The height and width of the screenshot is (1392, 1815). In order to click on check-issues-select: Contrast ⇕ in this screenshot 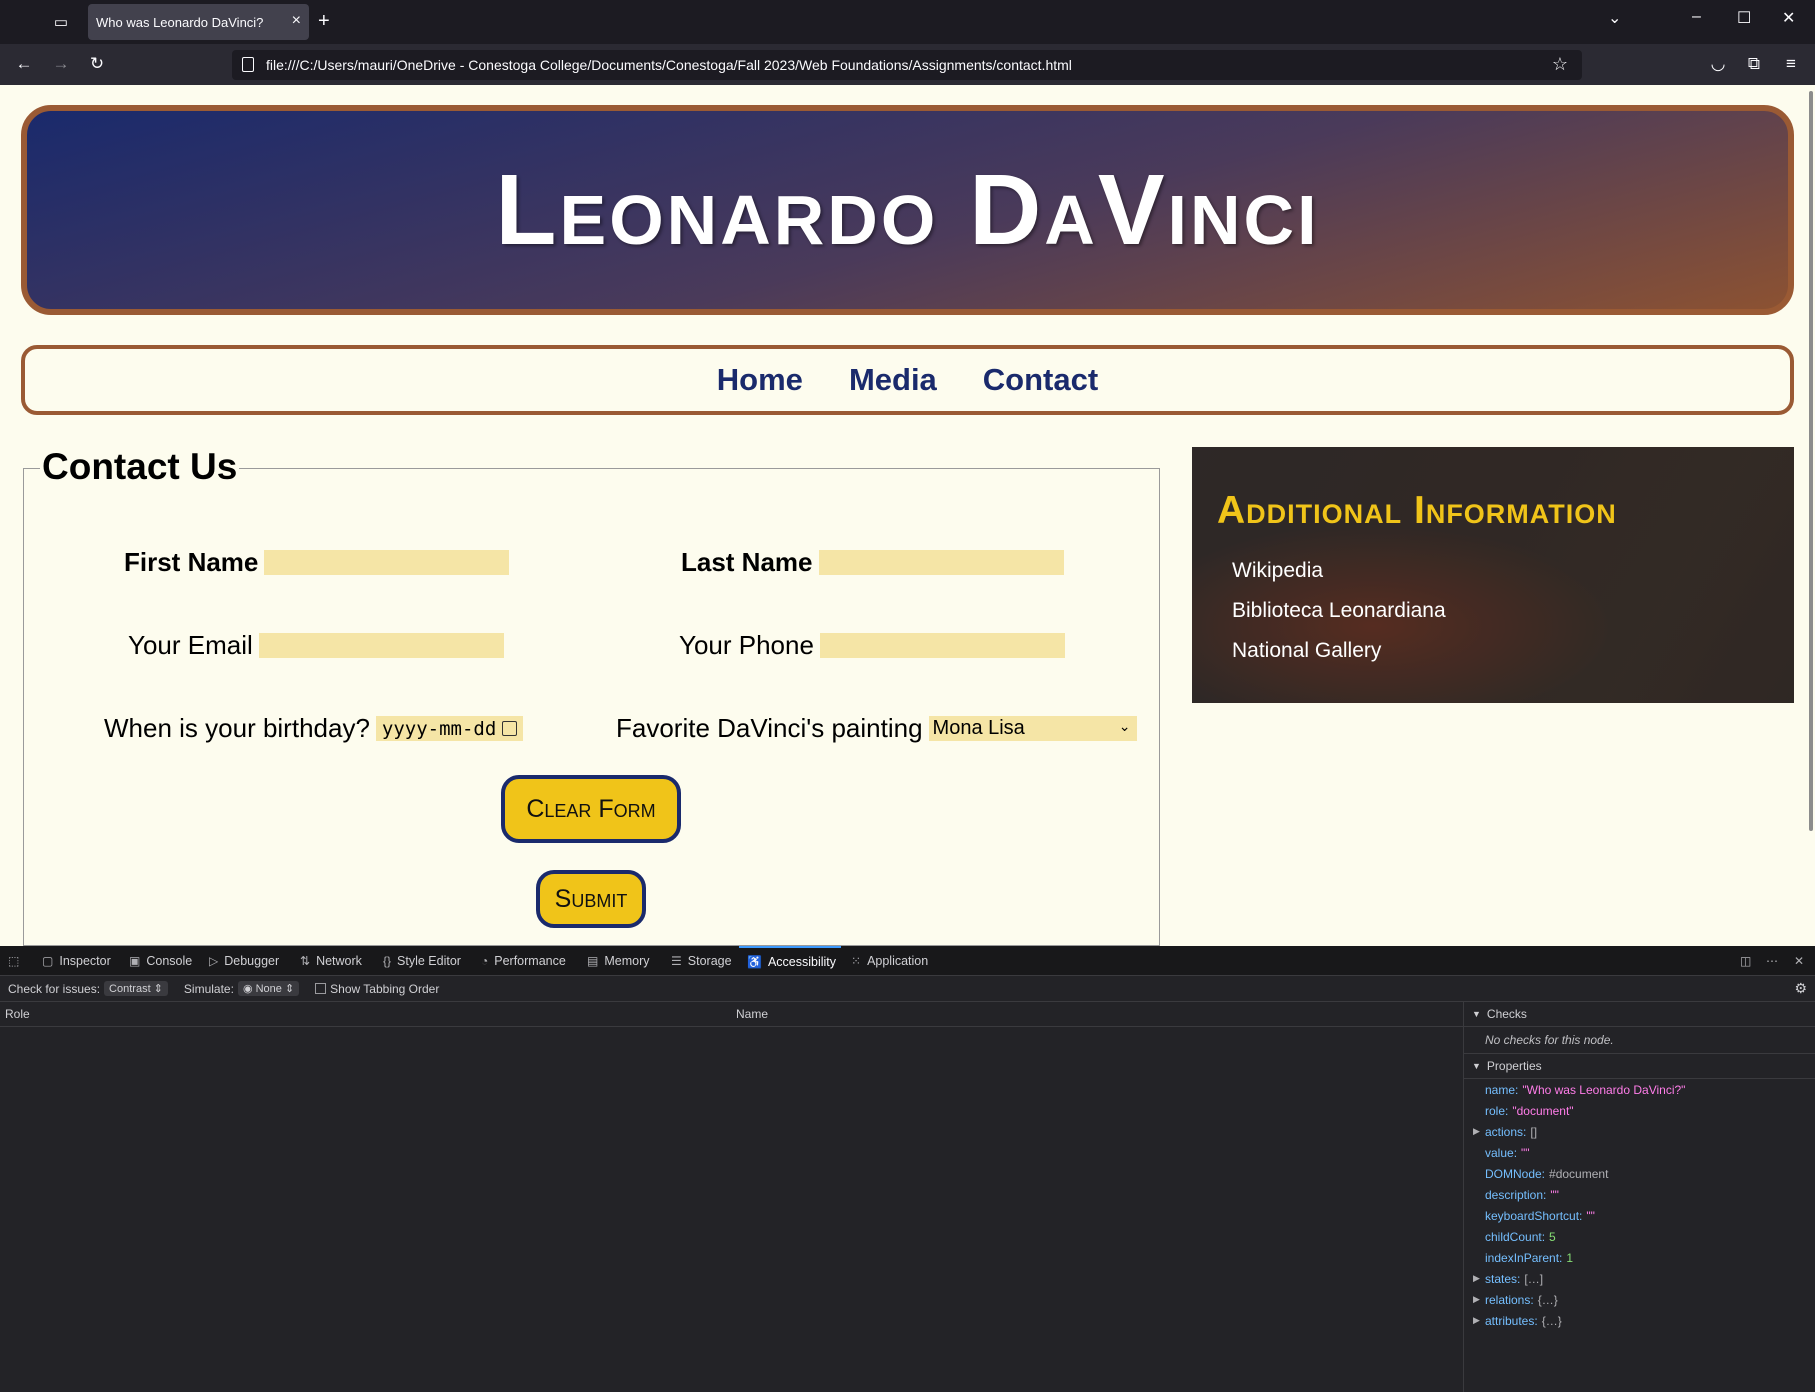, I will do `click(136, 988)`.